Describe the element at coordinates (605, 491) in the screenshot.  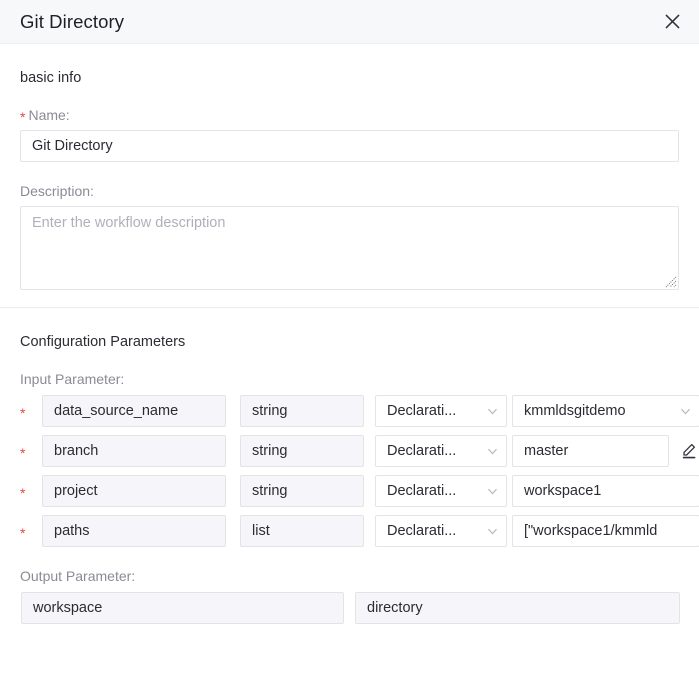
I see `param-value-input: workspace1` at that location.